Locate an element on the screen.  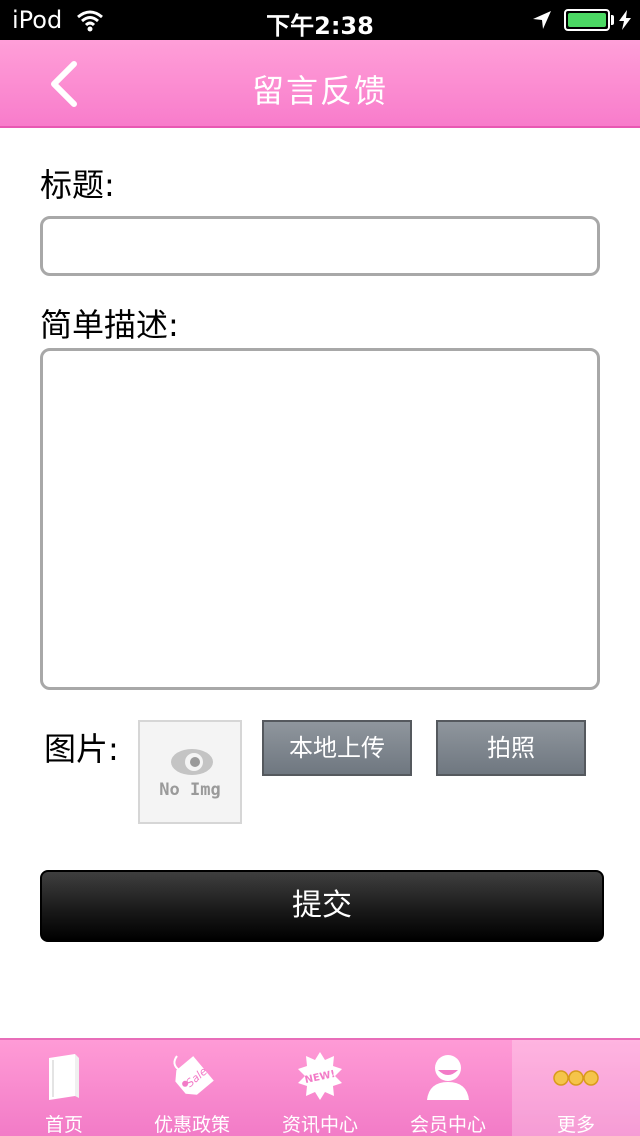
status-bar: iPod 下午2:38 is located at coordinates (320, 20).